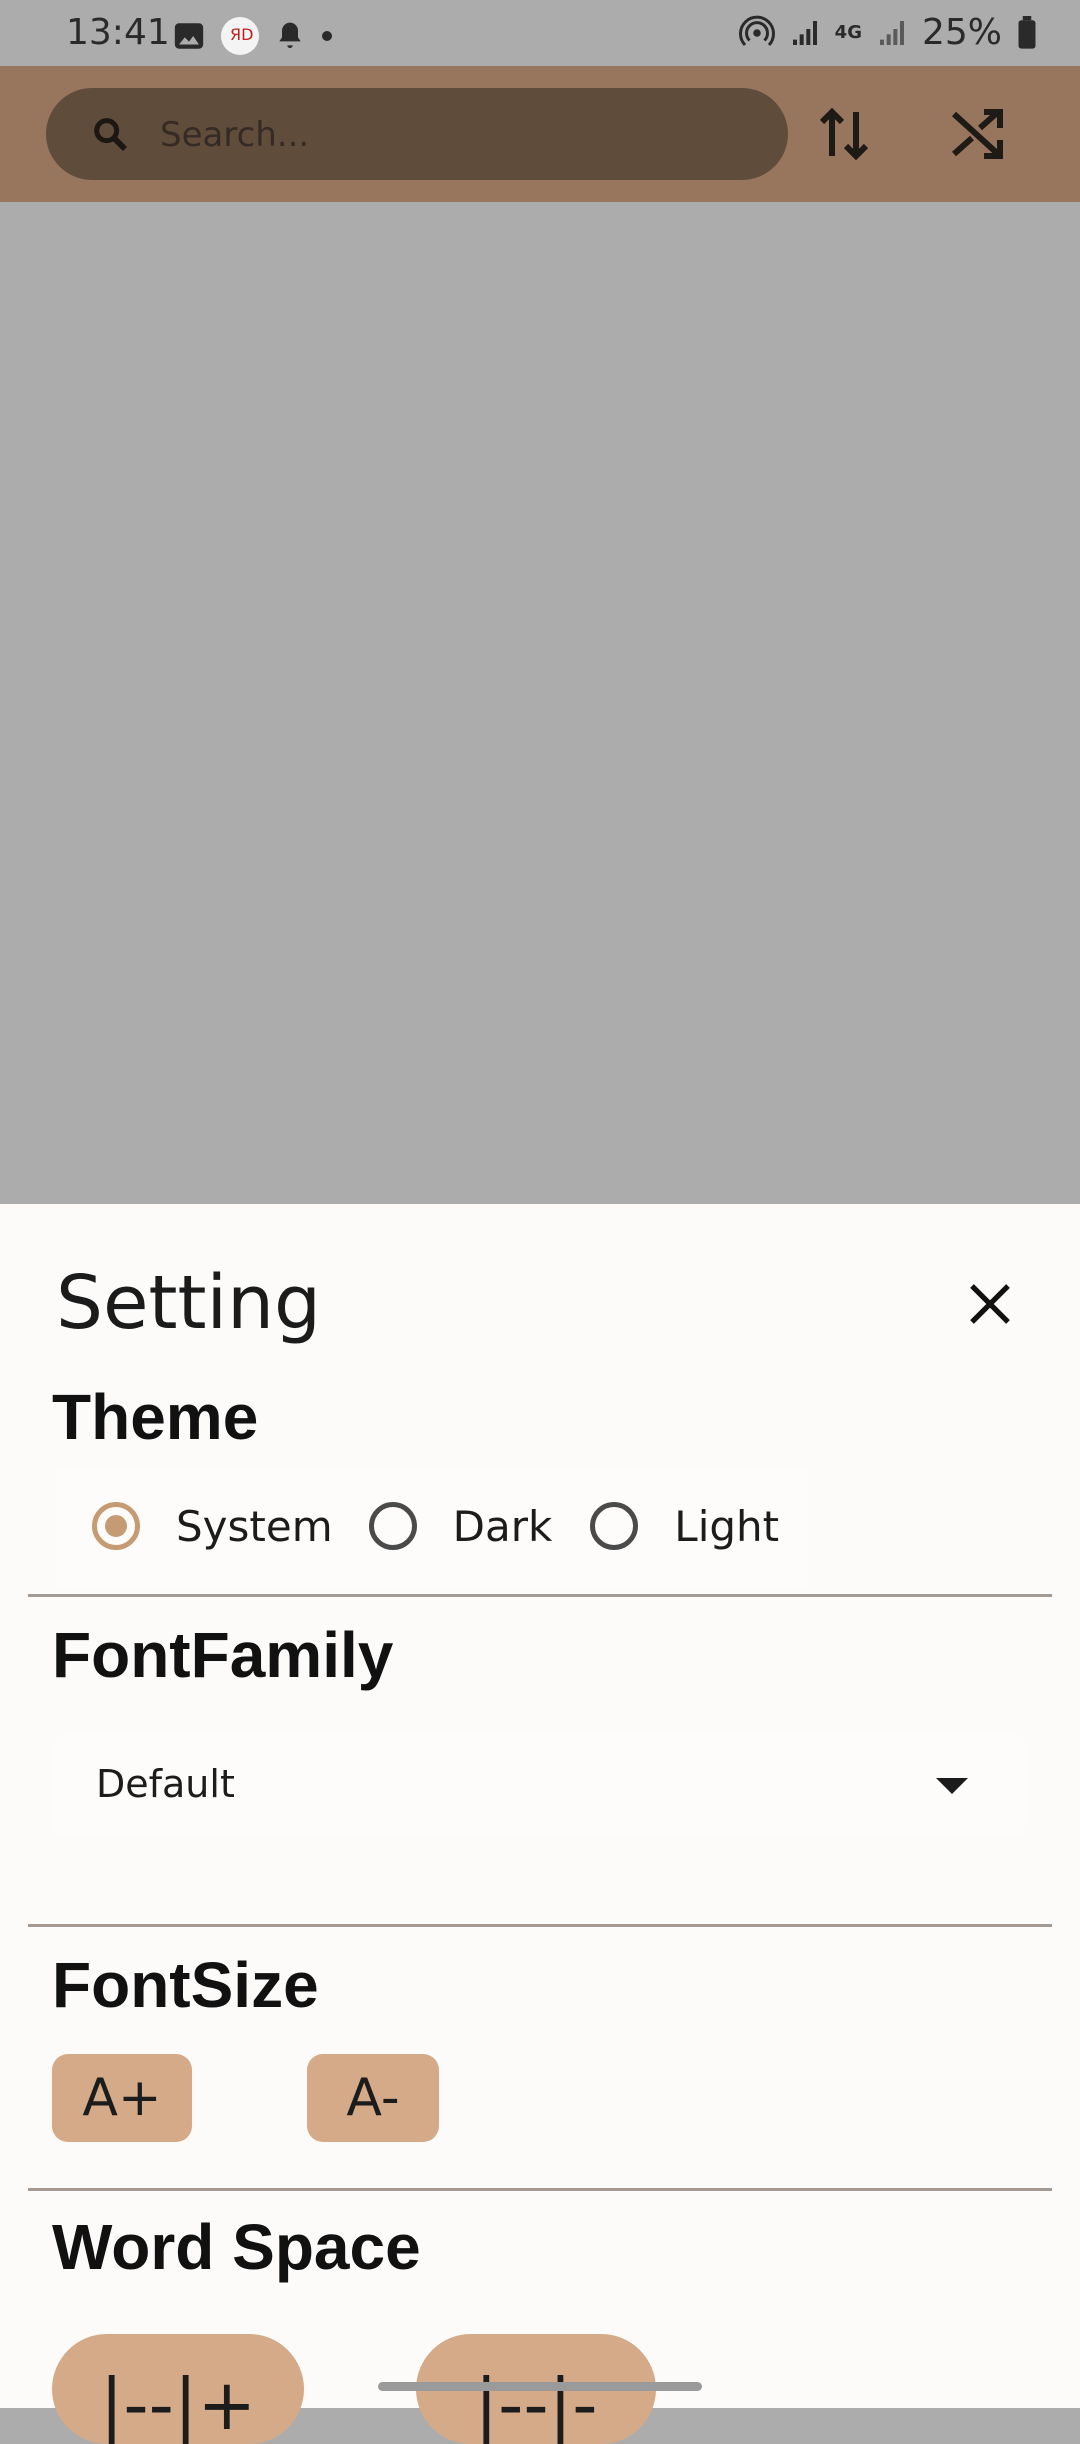 The image size is (1080, 2444). I want to click on battery-percent: 25%, so click(961, 32).